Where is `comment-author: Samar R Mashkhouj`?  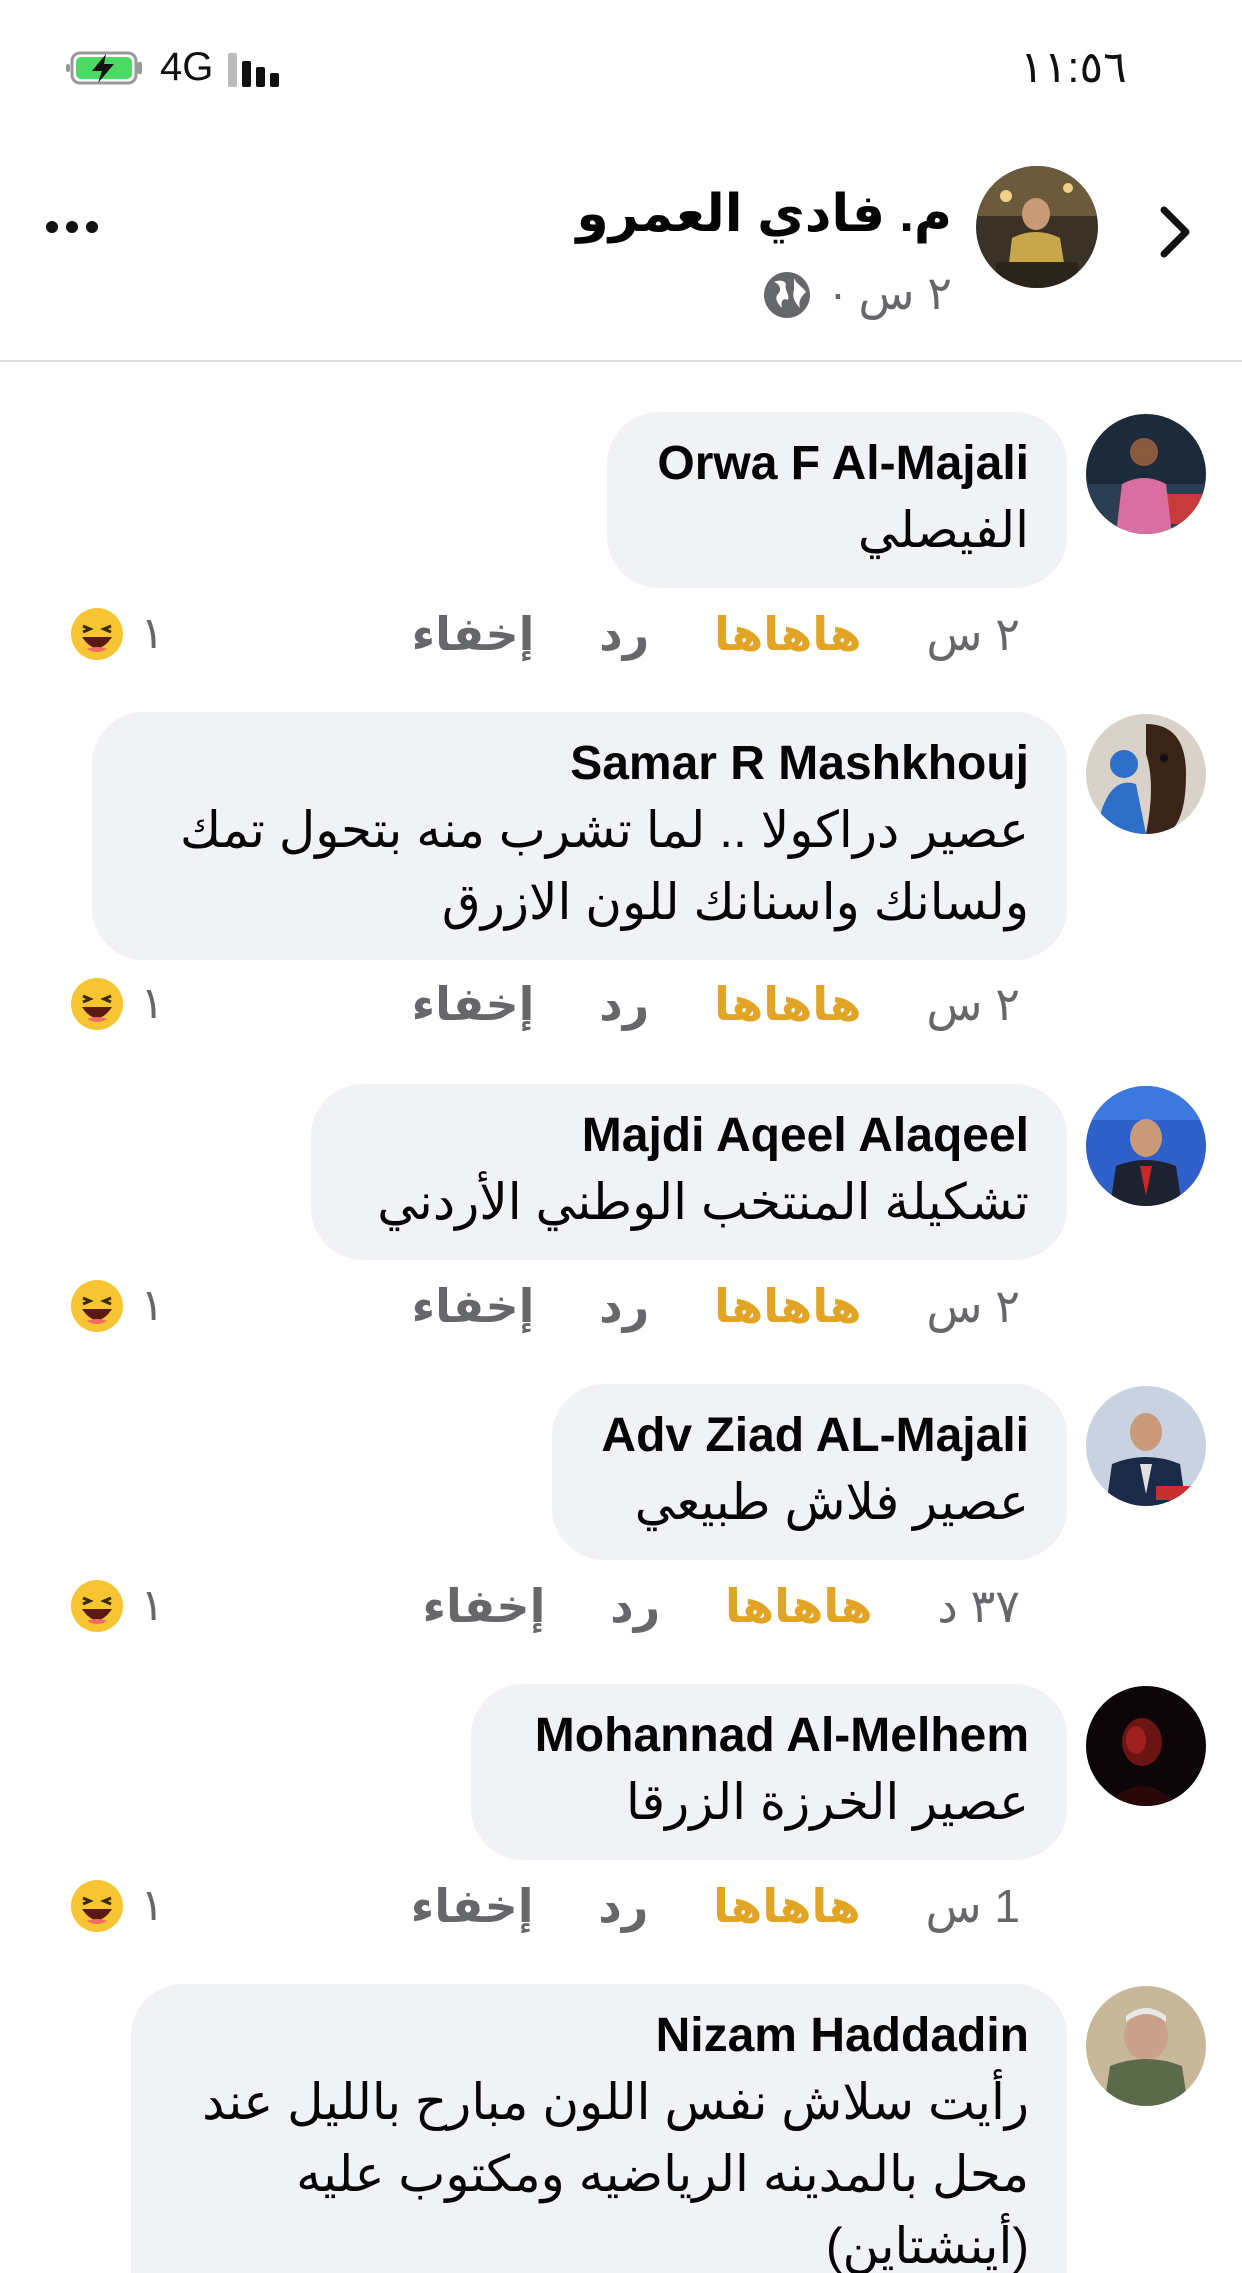 comment-author: Samar R Mashkhouj is located at coordinates (579, 764).